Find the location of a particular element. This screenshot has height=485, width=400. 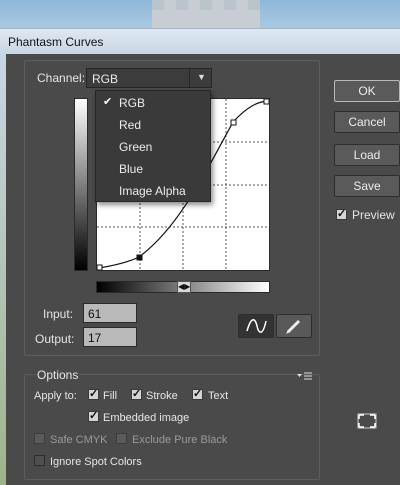

ok-button: OK is located at coordinates (367, 91).